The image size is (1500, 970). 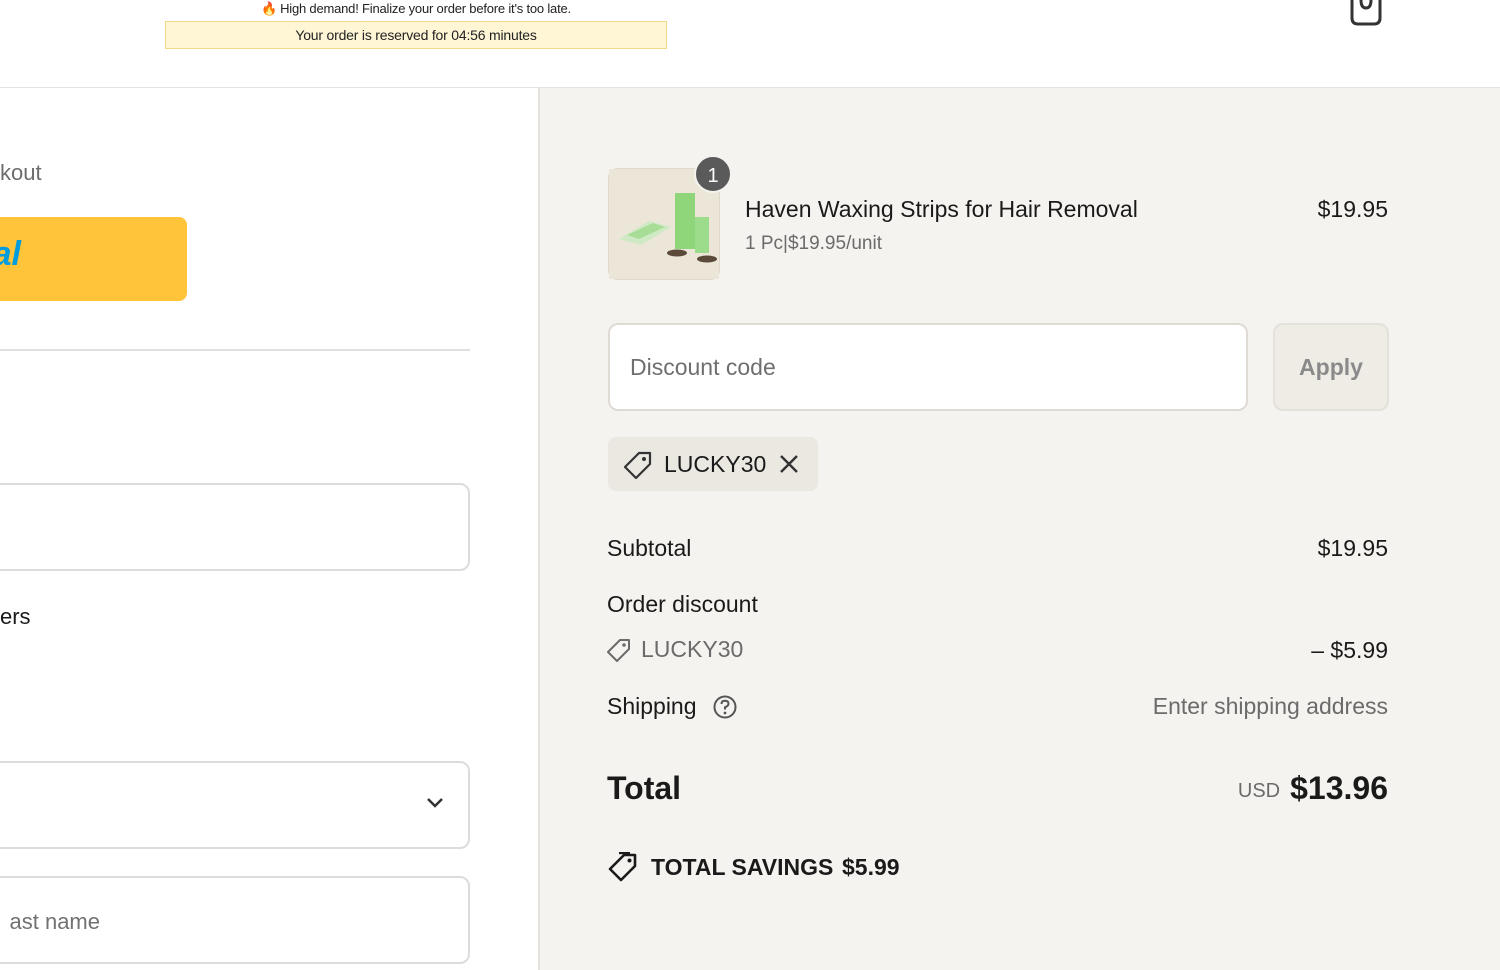 What do you see at coordinates (1270, 706) in the screenshot?
I see `shipping-value: Enter shipping address` at bounding box center [1270, 706].